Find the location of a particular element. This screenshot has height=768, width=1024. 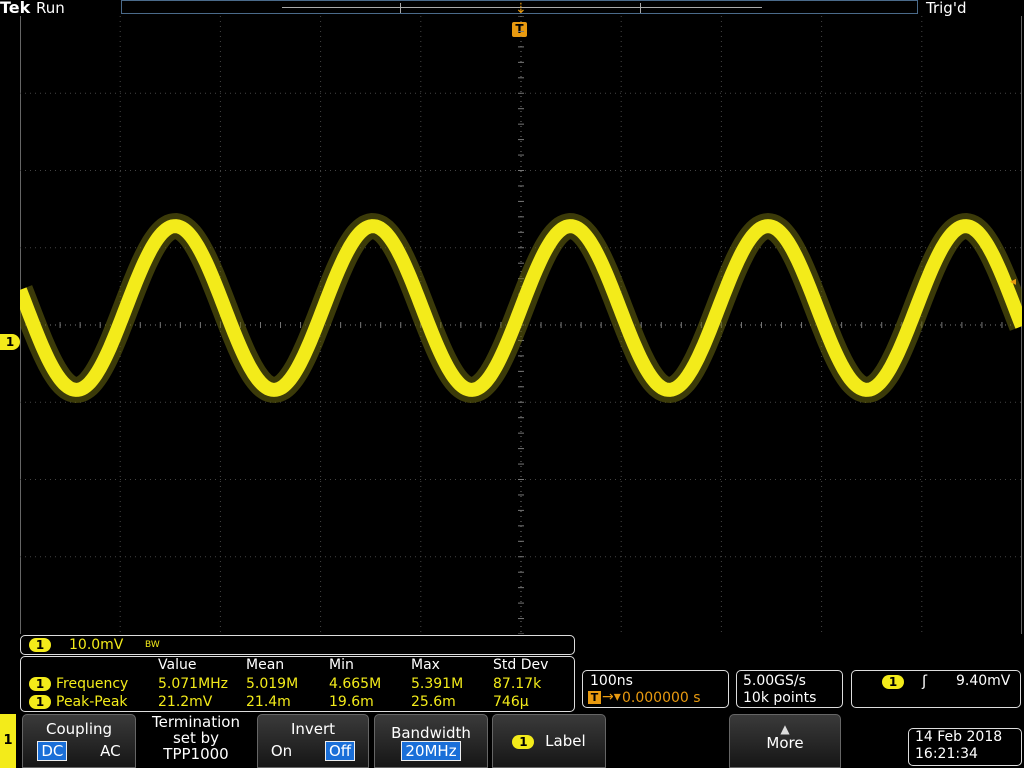

bandwidth-button: Bandwidth 20MHz is located at coordinates (431, 741).